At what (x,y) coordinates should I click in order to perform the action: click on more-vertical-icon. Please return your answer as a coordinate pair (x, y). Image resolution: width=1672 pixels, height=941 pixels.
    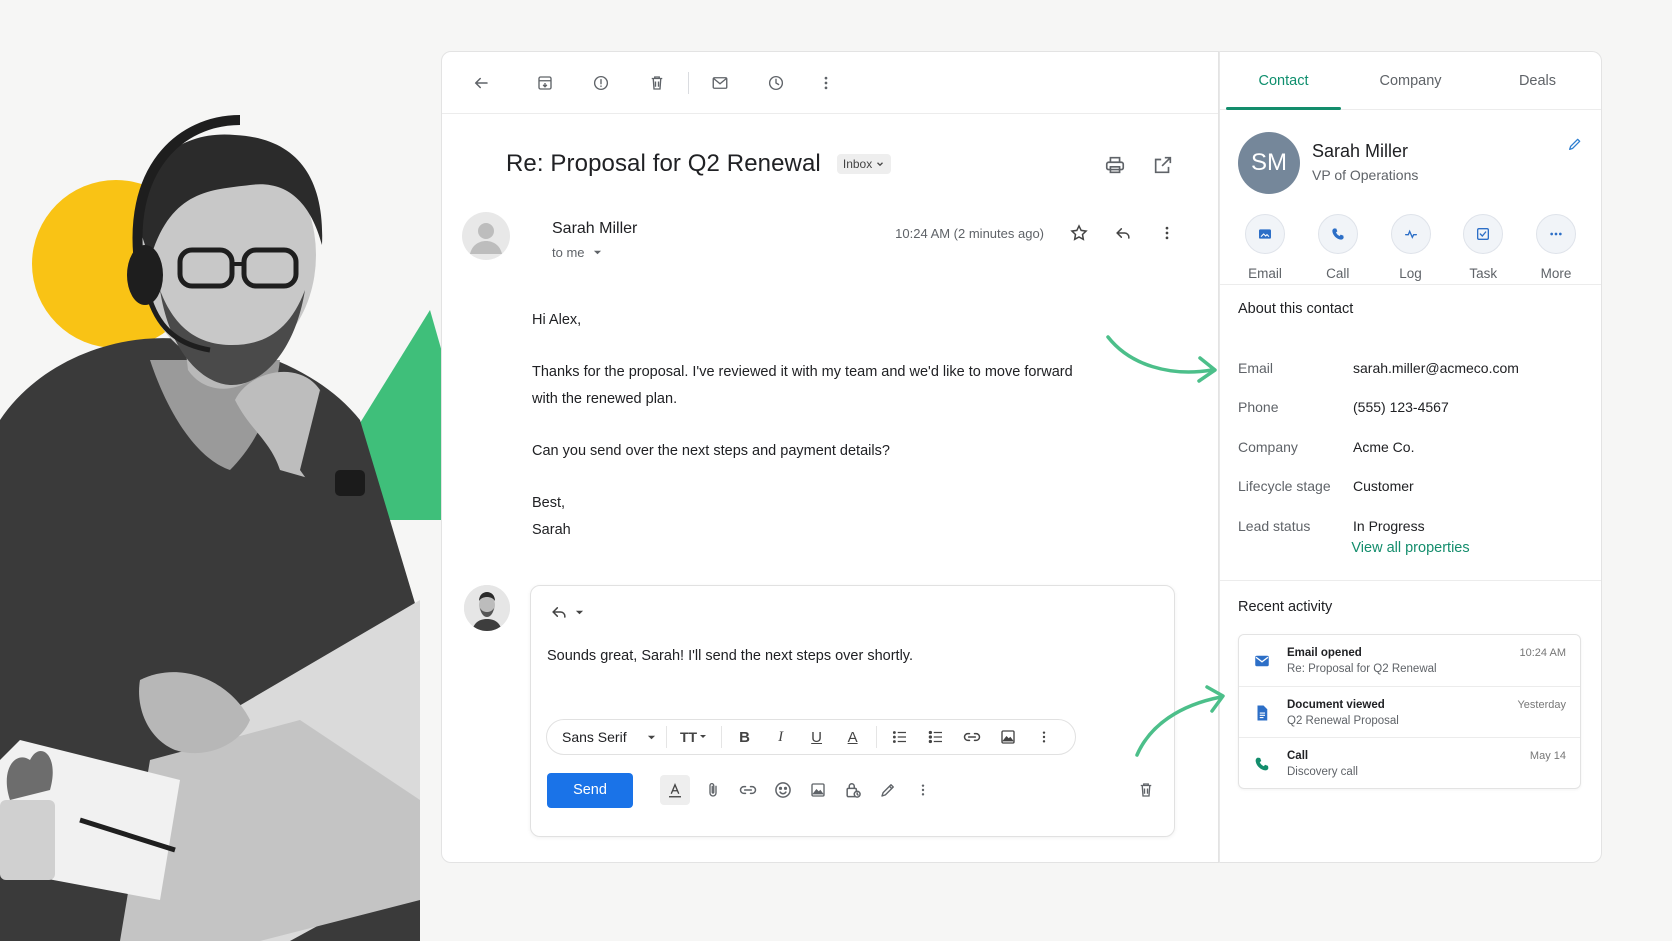
    Looking at the image, I should click on (826, 83).